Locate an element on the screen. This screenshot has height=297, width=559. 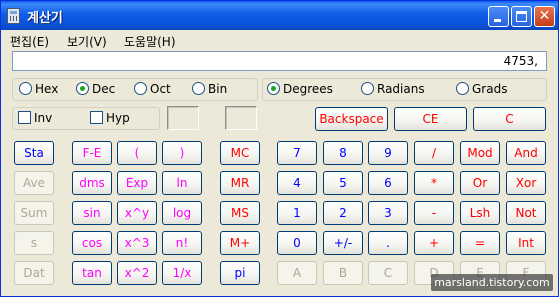
xor-button: Xor is located at coordinates (526, 183).